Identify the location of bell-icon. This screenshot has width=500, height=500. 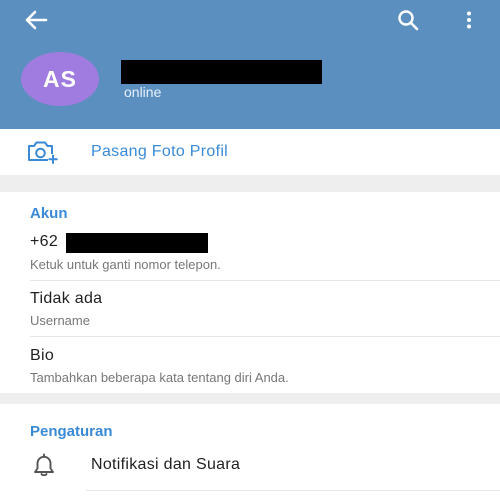
(44, 465).